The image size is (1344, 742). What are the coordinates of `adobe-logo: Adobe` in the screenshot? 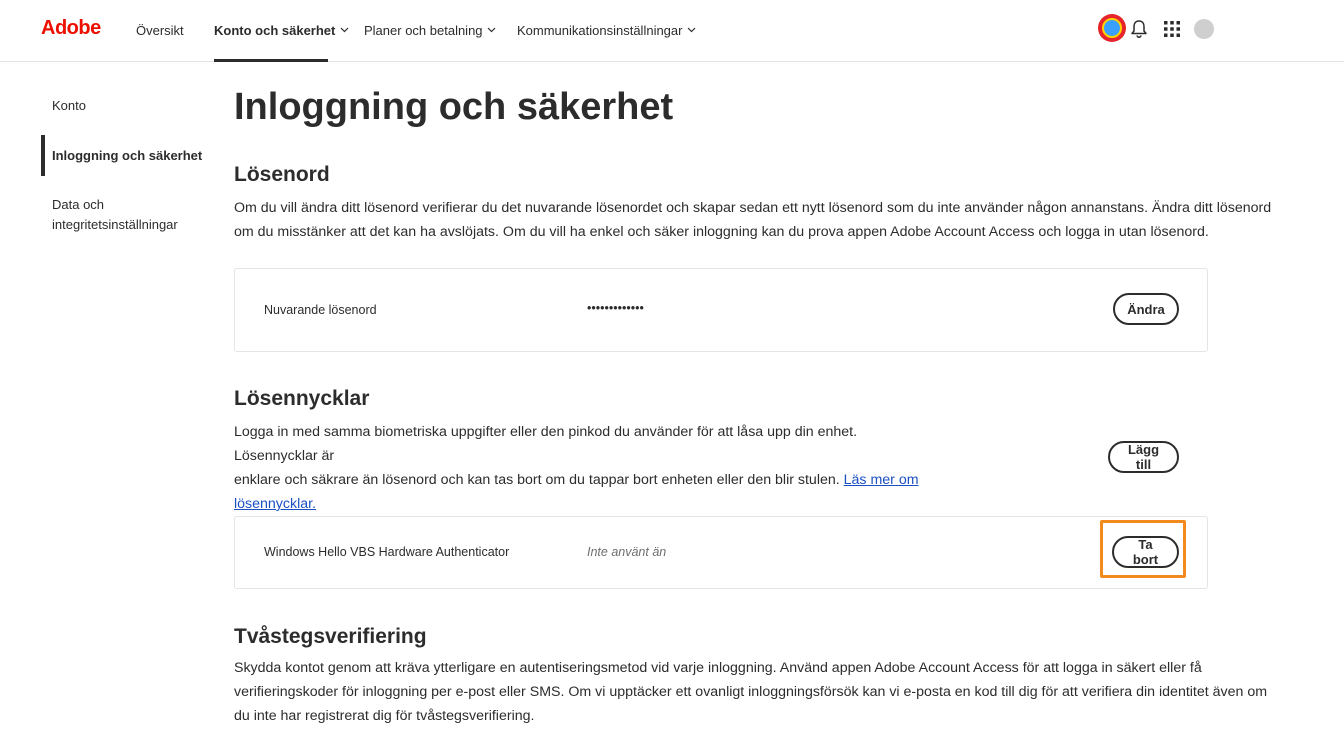 It's located at (71, 28).